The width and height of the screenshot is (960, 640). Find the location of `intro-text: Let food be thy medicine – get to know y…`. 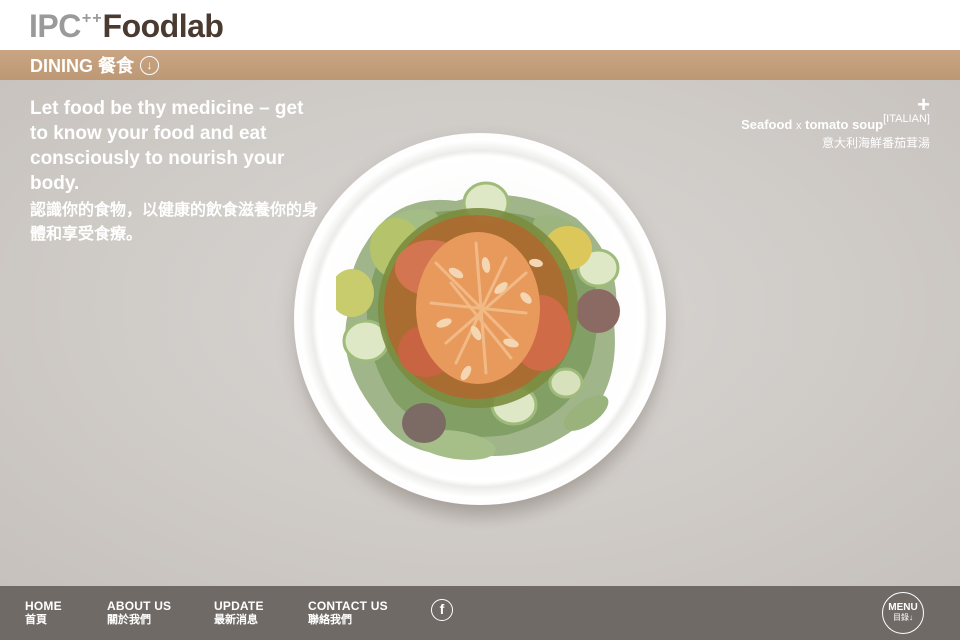

intro-text: Let food be thy medicine – get to know y… is located at coordinates (175, 171).